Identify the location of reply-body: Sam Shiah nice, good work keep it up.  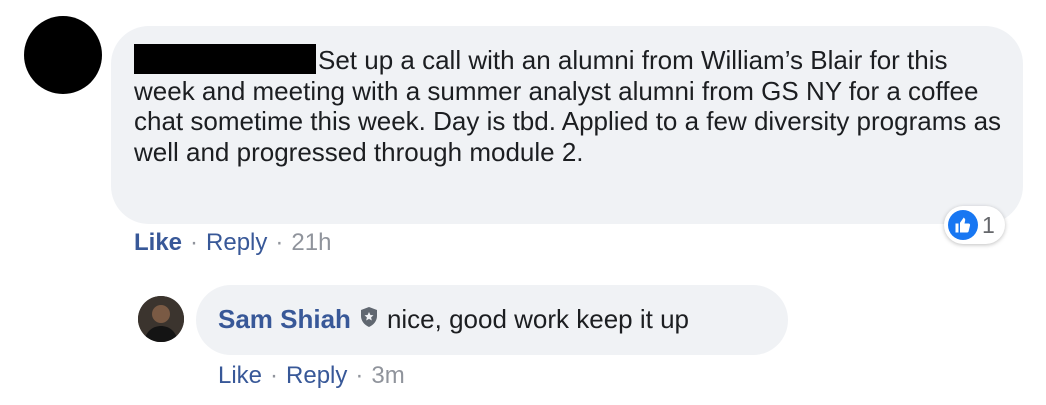
(453, 319).